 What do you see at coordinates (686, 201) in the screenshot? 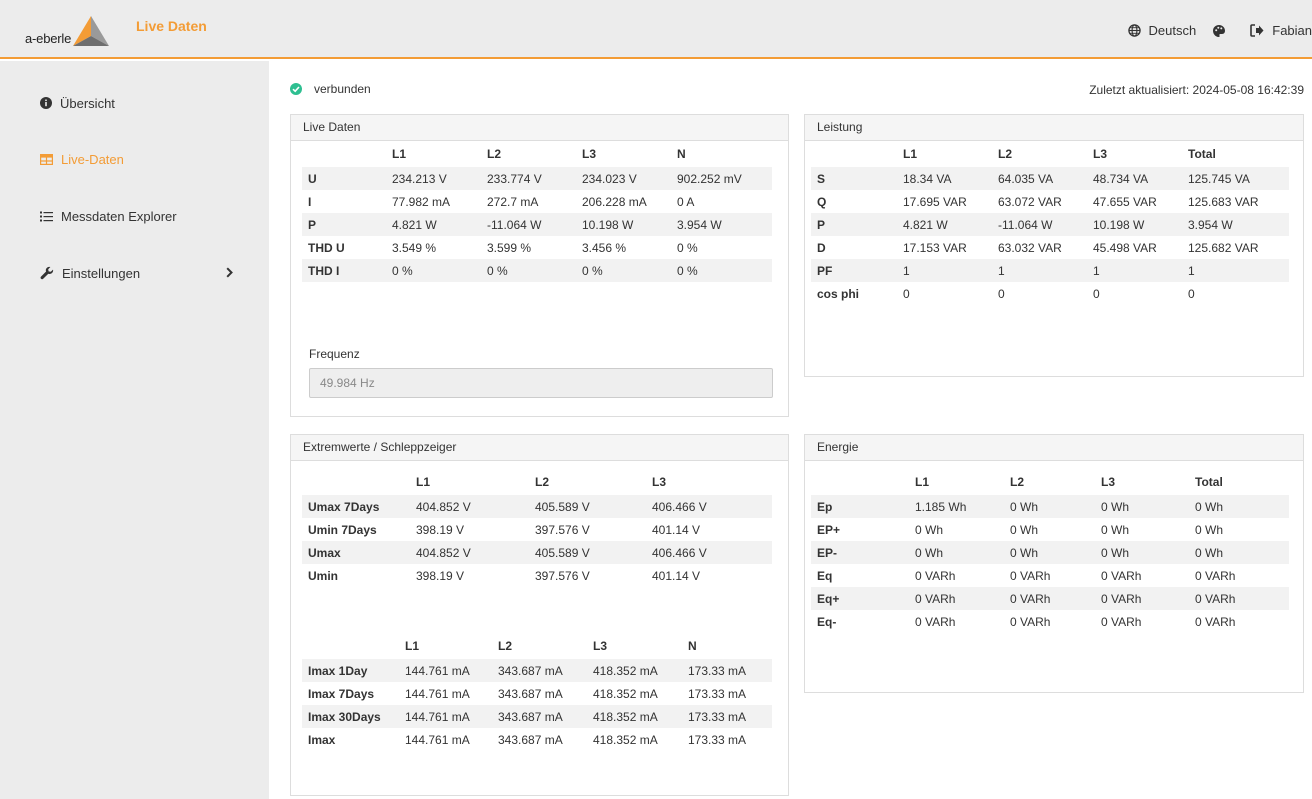
I see `table-cell: 0 A` at bounding box center [686, 201].